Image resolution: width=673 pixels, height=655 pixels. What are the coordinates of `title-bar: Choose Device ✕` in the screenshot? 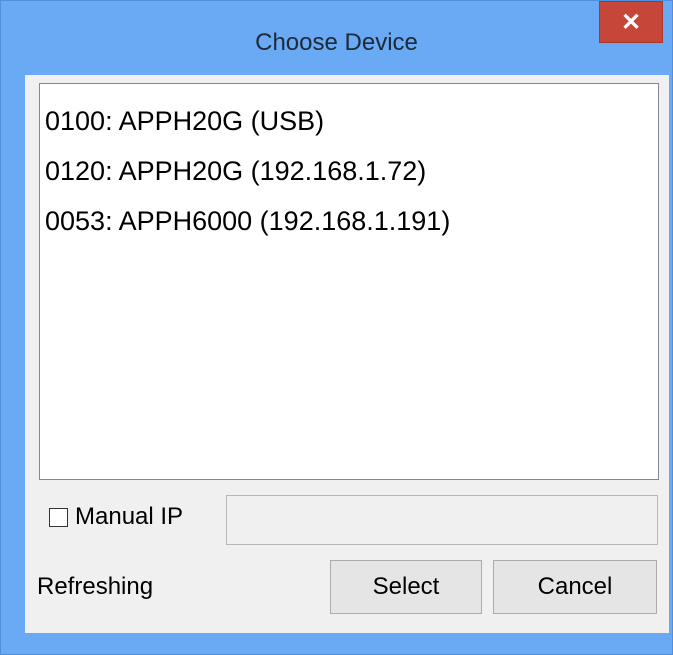 It's located at (336, 42).